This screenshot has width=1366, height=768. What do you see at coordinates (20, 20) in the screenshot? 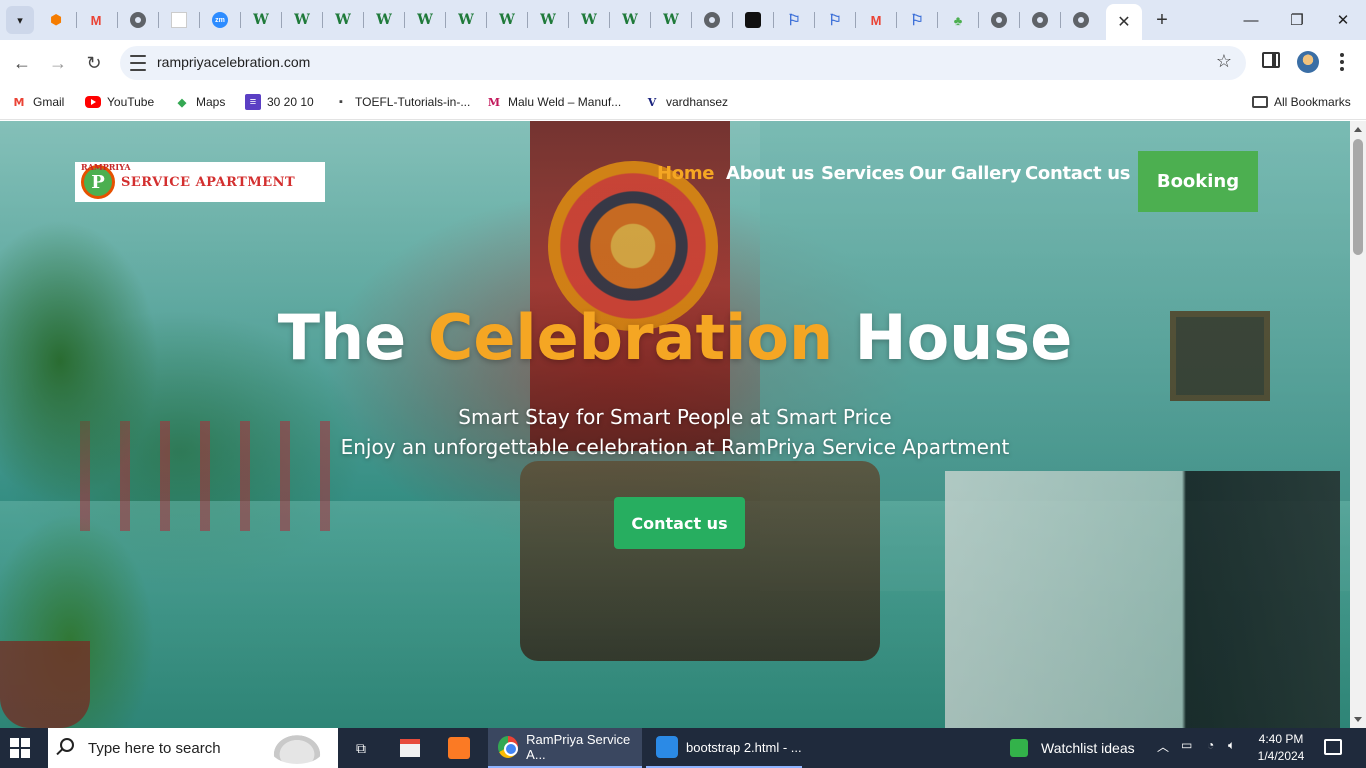
I see `tab-search-button: ▾` at bounding box center [20, 20].